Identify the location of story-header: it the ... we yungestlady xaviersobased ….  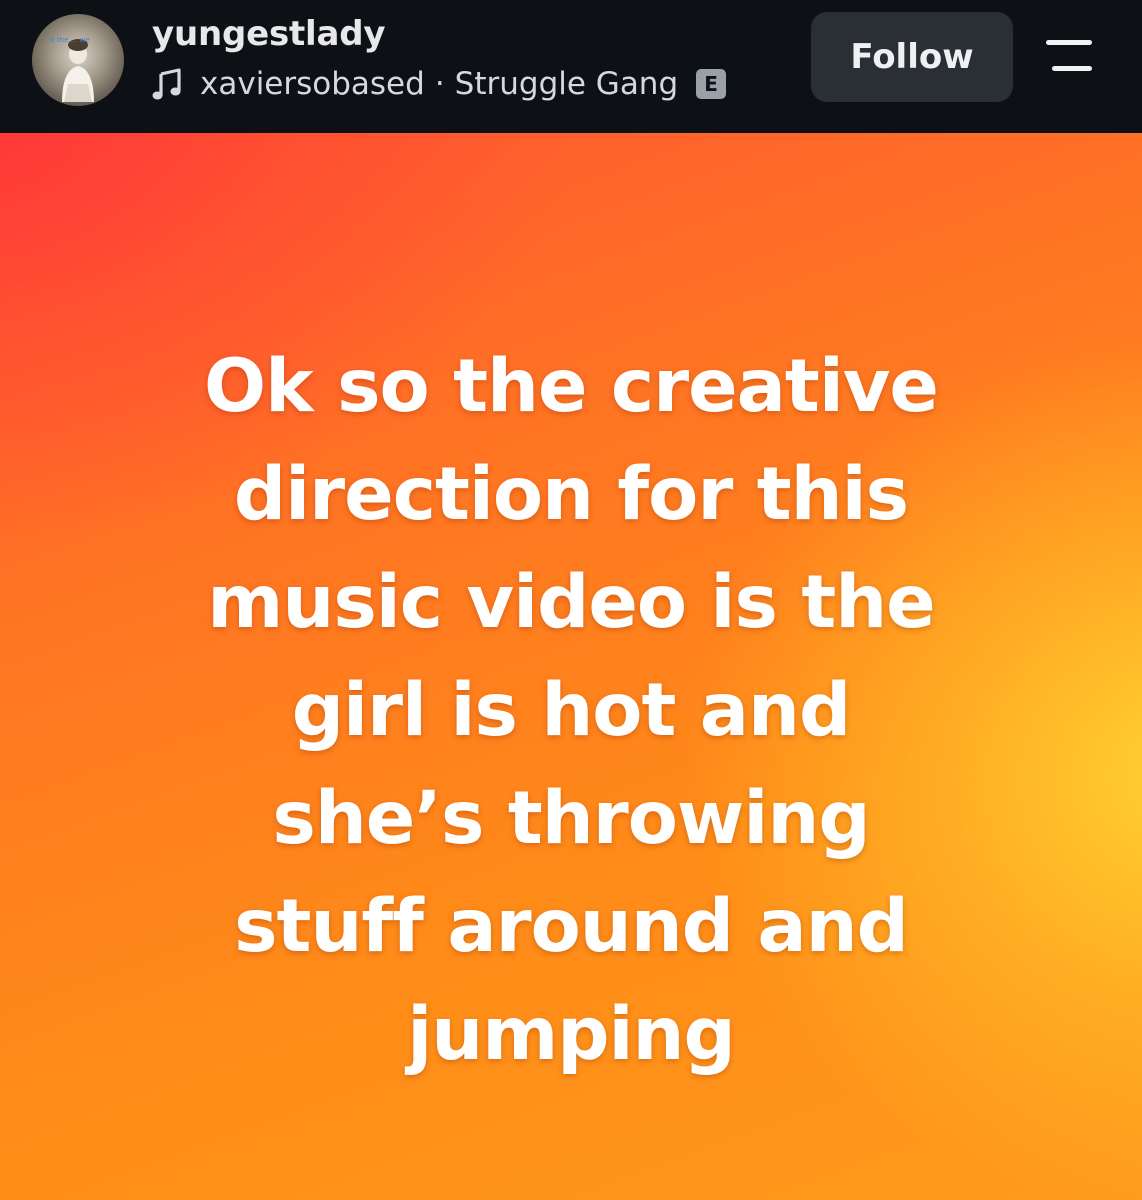
(571, 66).